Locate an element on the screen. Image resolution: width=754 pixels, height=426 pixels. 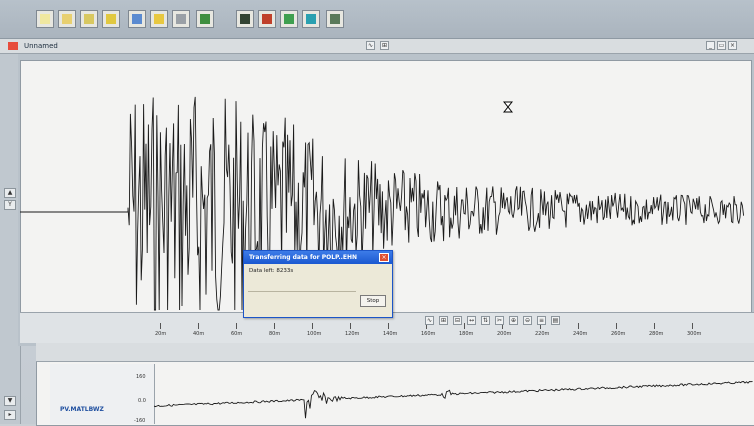
window-title: Unnamed is located at coordinates (41, 46).